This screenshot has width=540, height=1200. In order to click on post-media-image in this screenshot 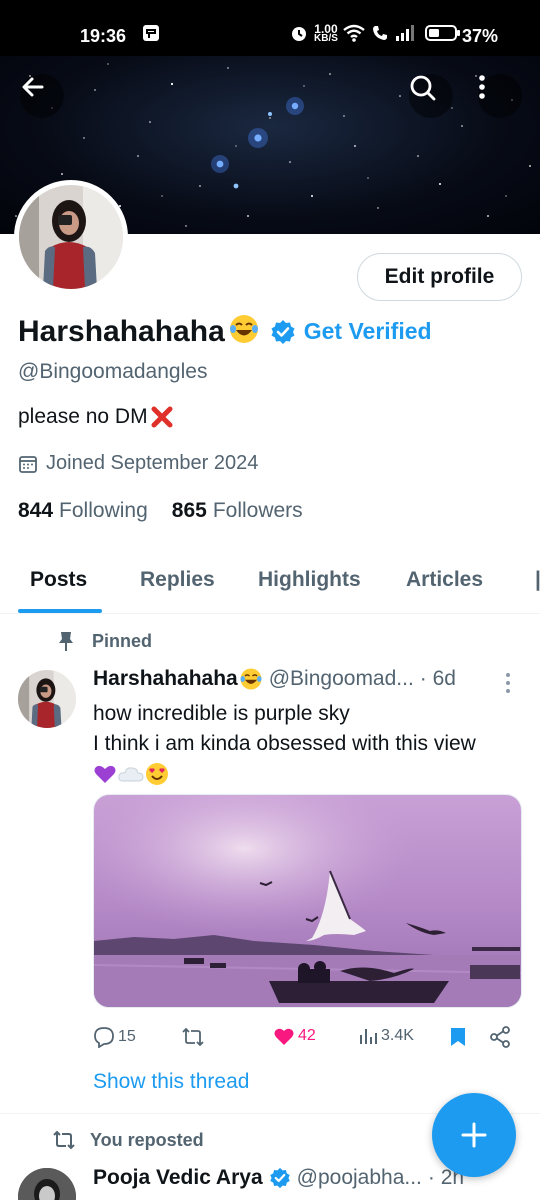, I will do `click(307, 901)`.